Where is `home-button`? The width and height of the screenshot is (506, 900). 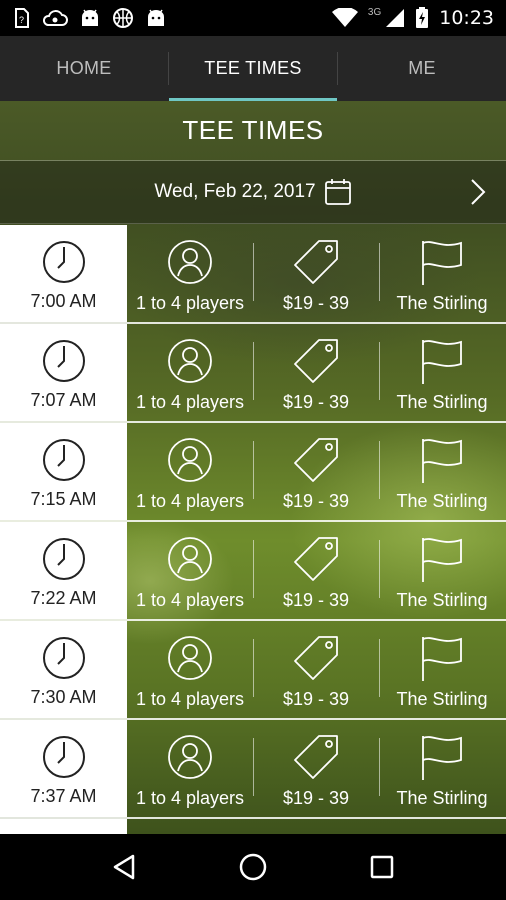 home-button is located at coordinates (253, 867).